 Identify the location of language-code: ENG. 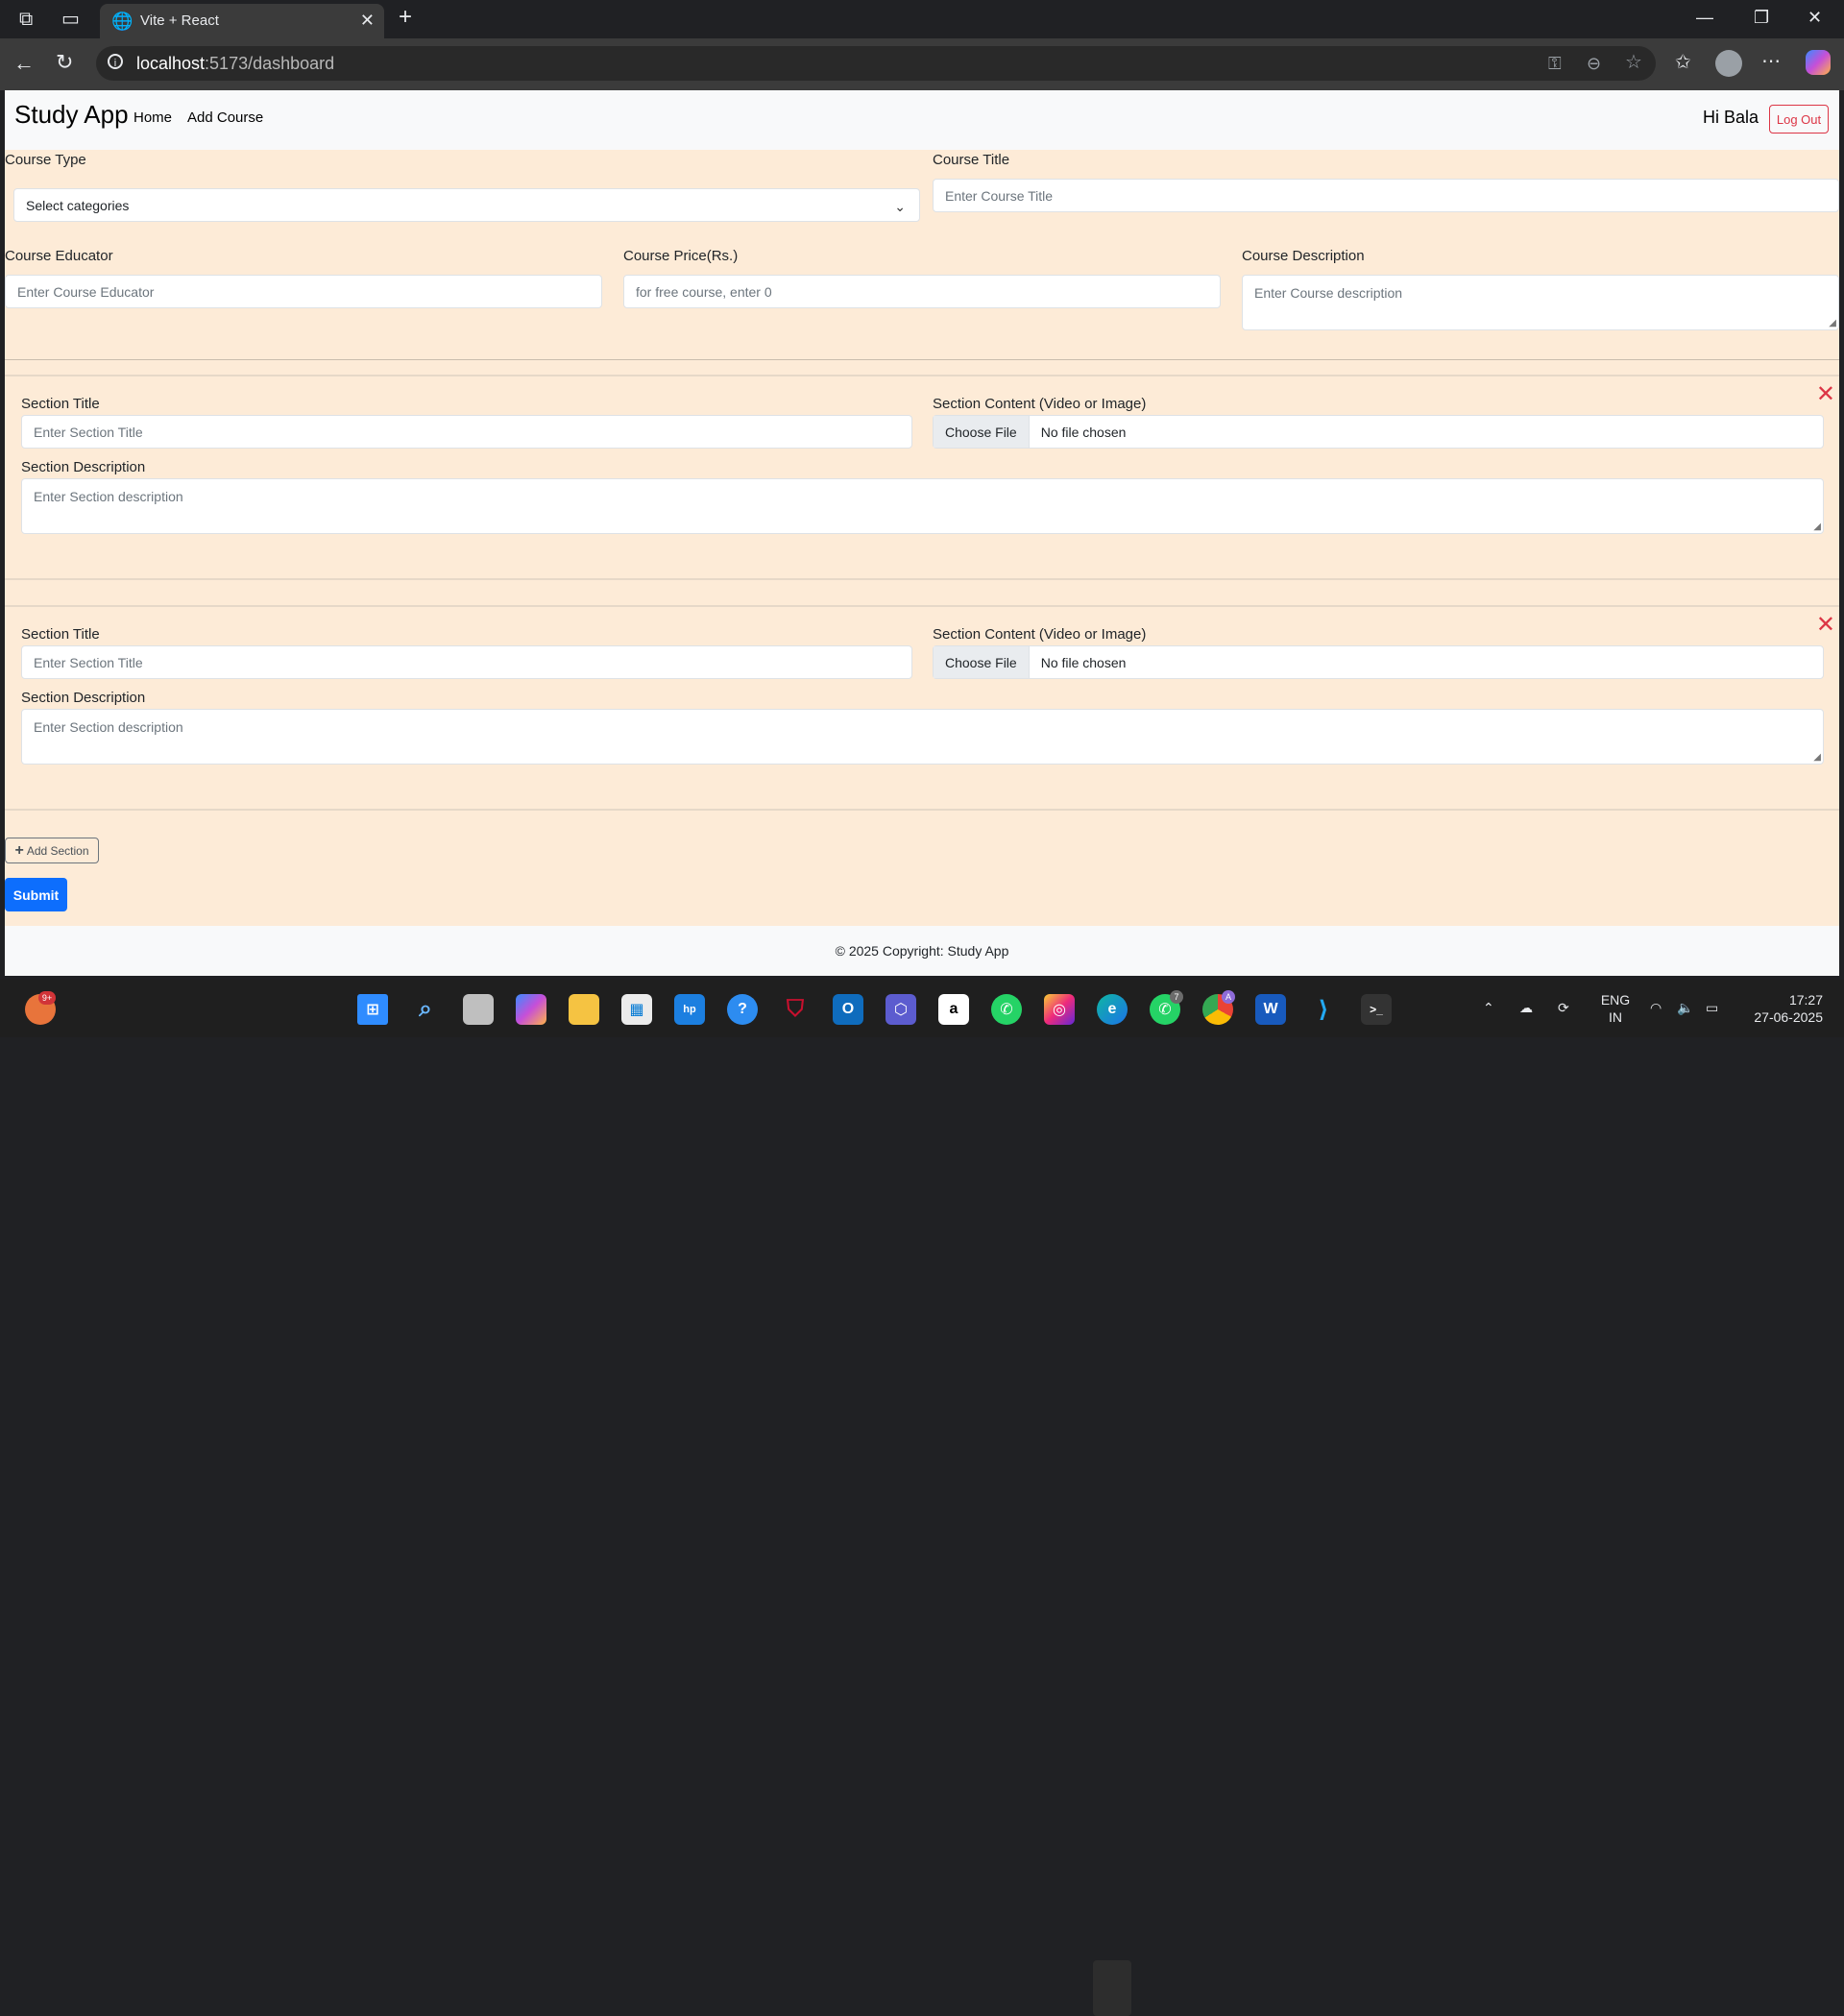
(1615, 1000).